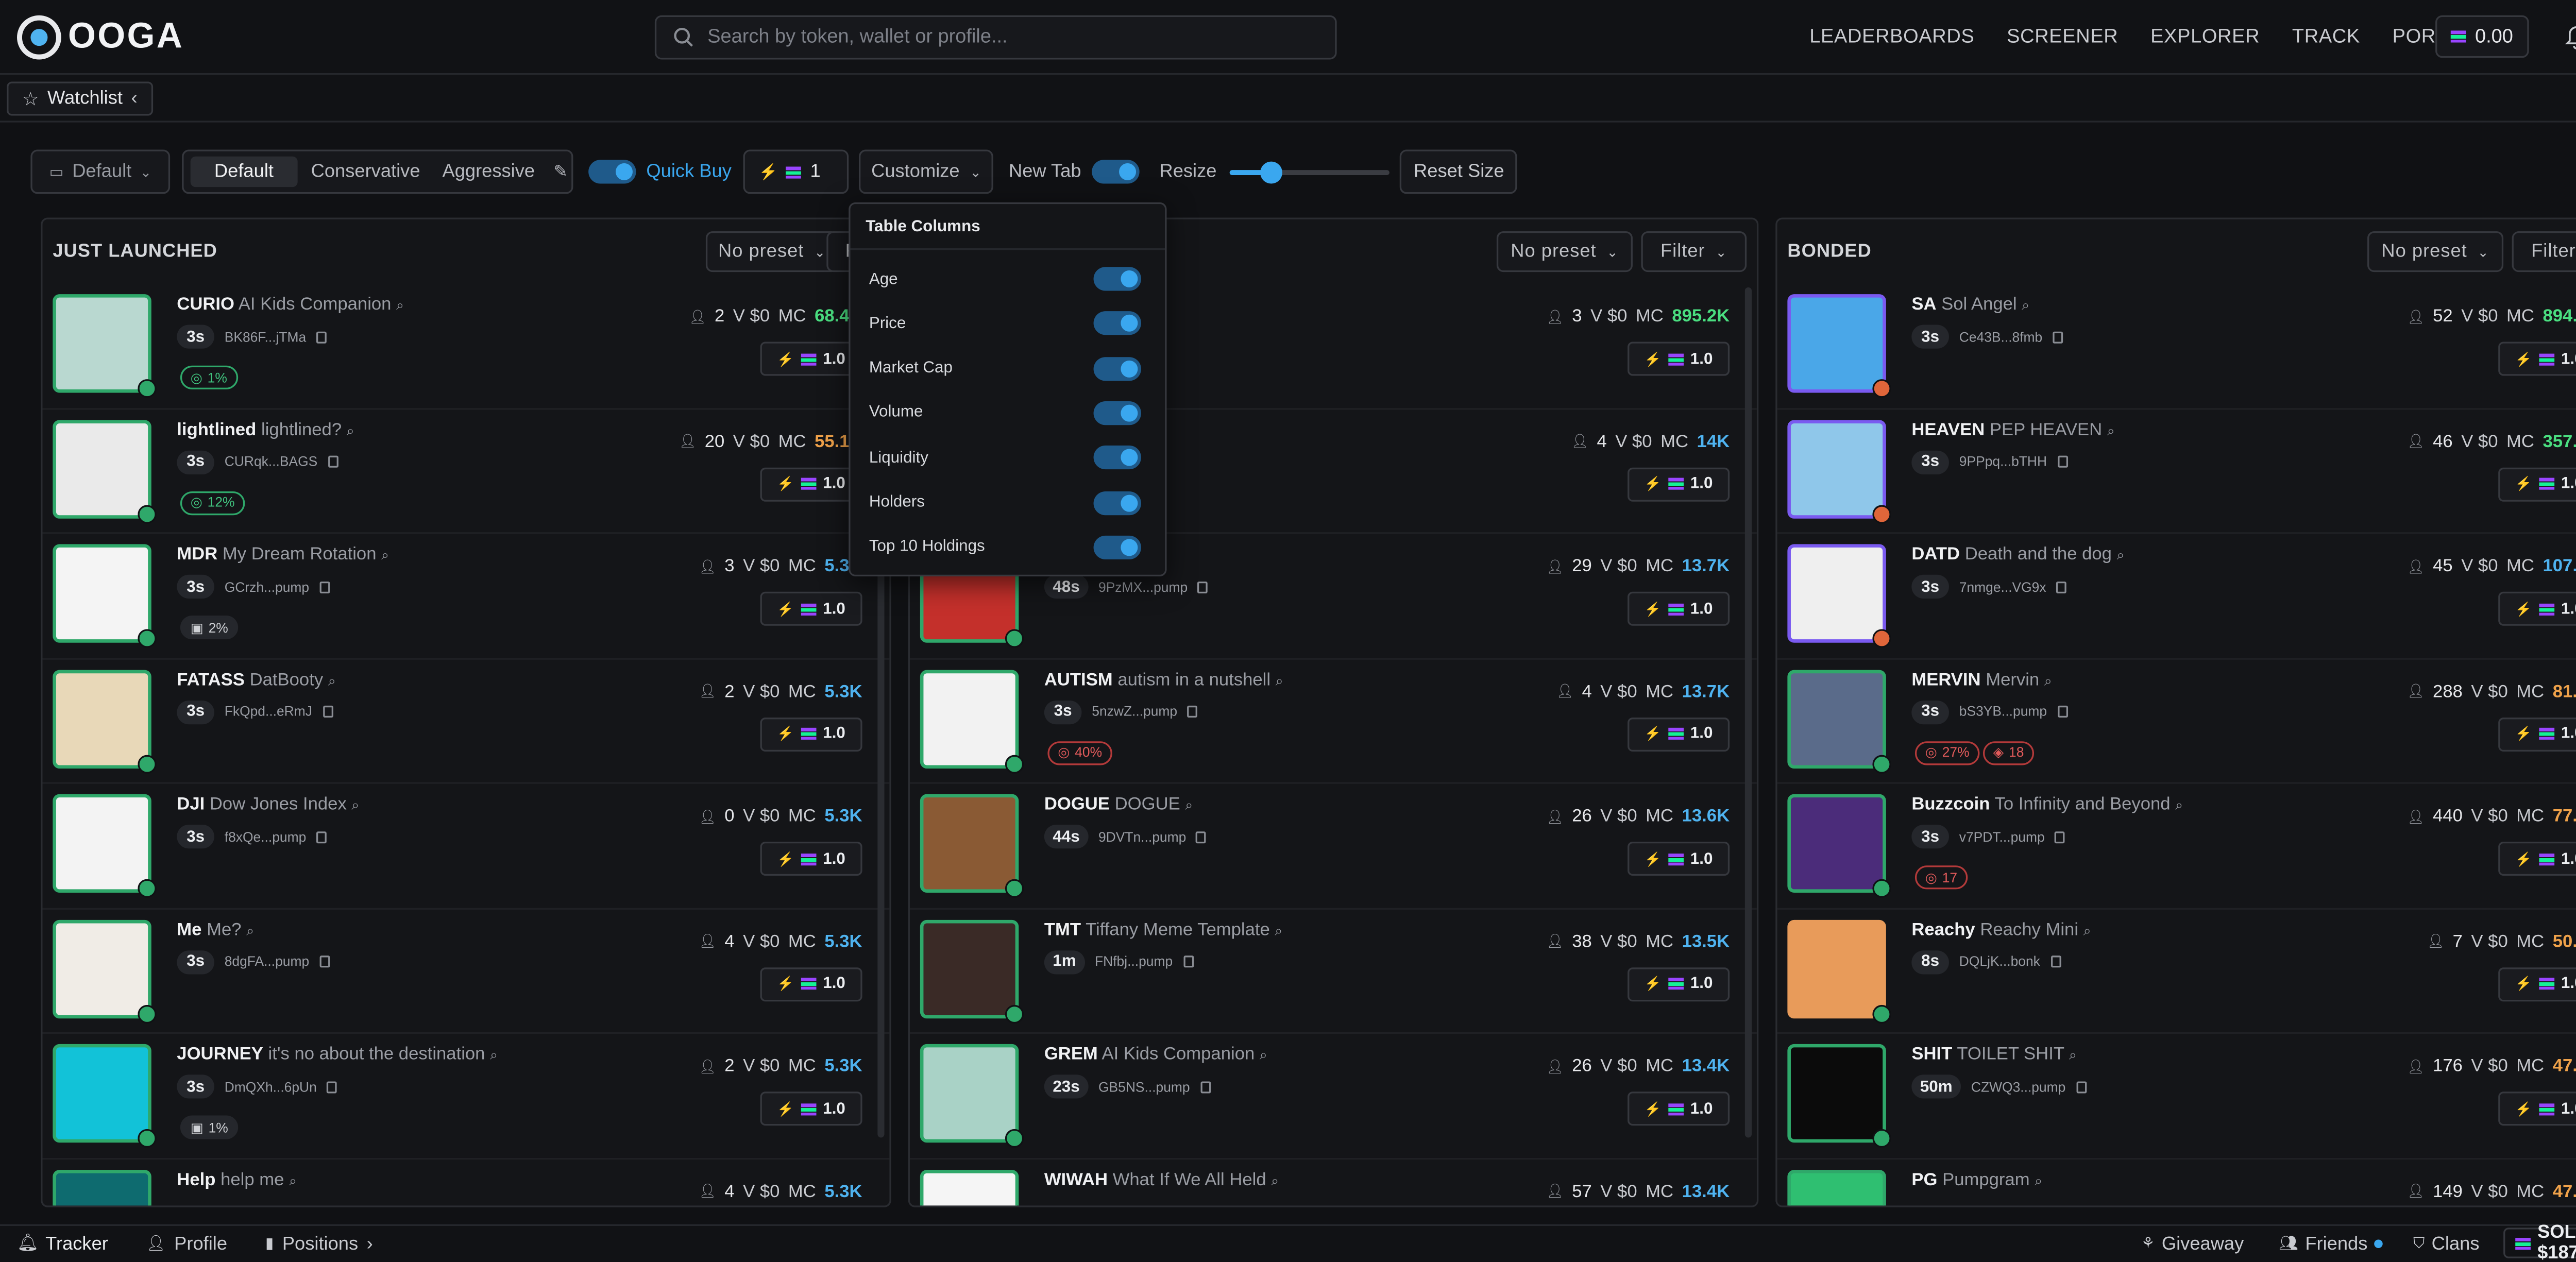  What do you see at coordinates (1005, 547) in the screenshot?
I see `column-toggle-row: Top 10 Holdings` at bounding box center [1005, 547].